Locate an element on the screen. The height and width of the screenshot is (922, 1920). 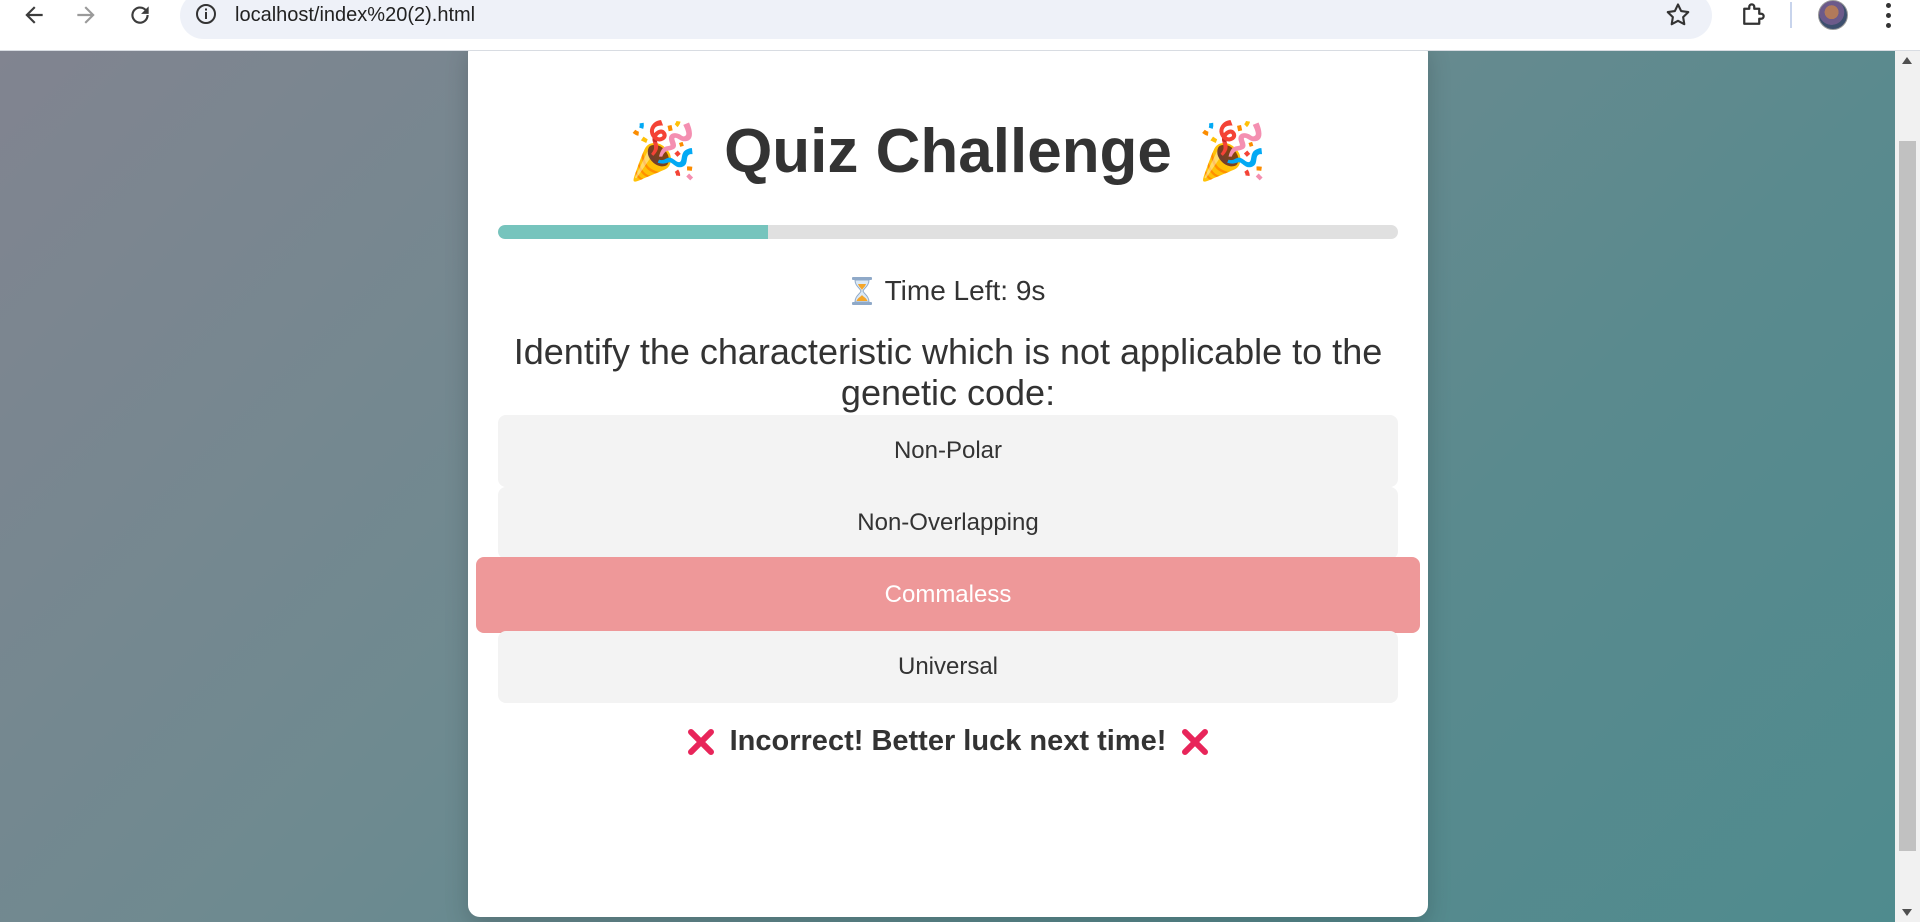
quiz-title-text: Quiz Challenge is located at coordinates (948, 151).